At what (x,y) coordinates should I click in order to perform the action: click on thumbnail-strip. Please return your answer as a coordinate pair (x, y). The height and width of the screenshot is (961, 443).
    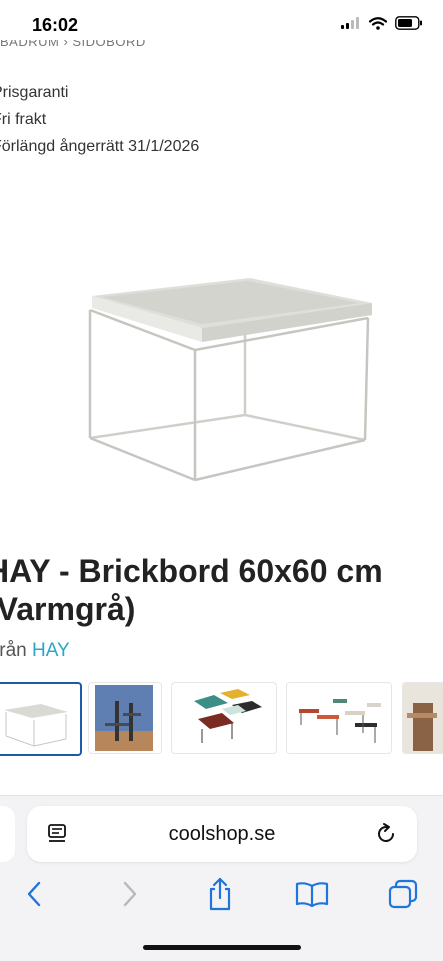
    Looking at the image, I should click on (221, 720).